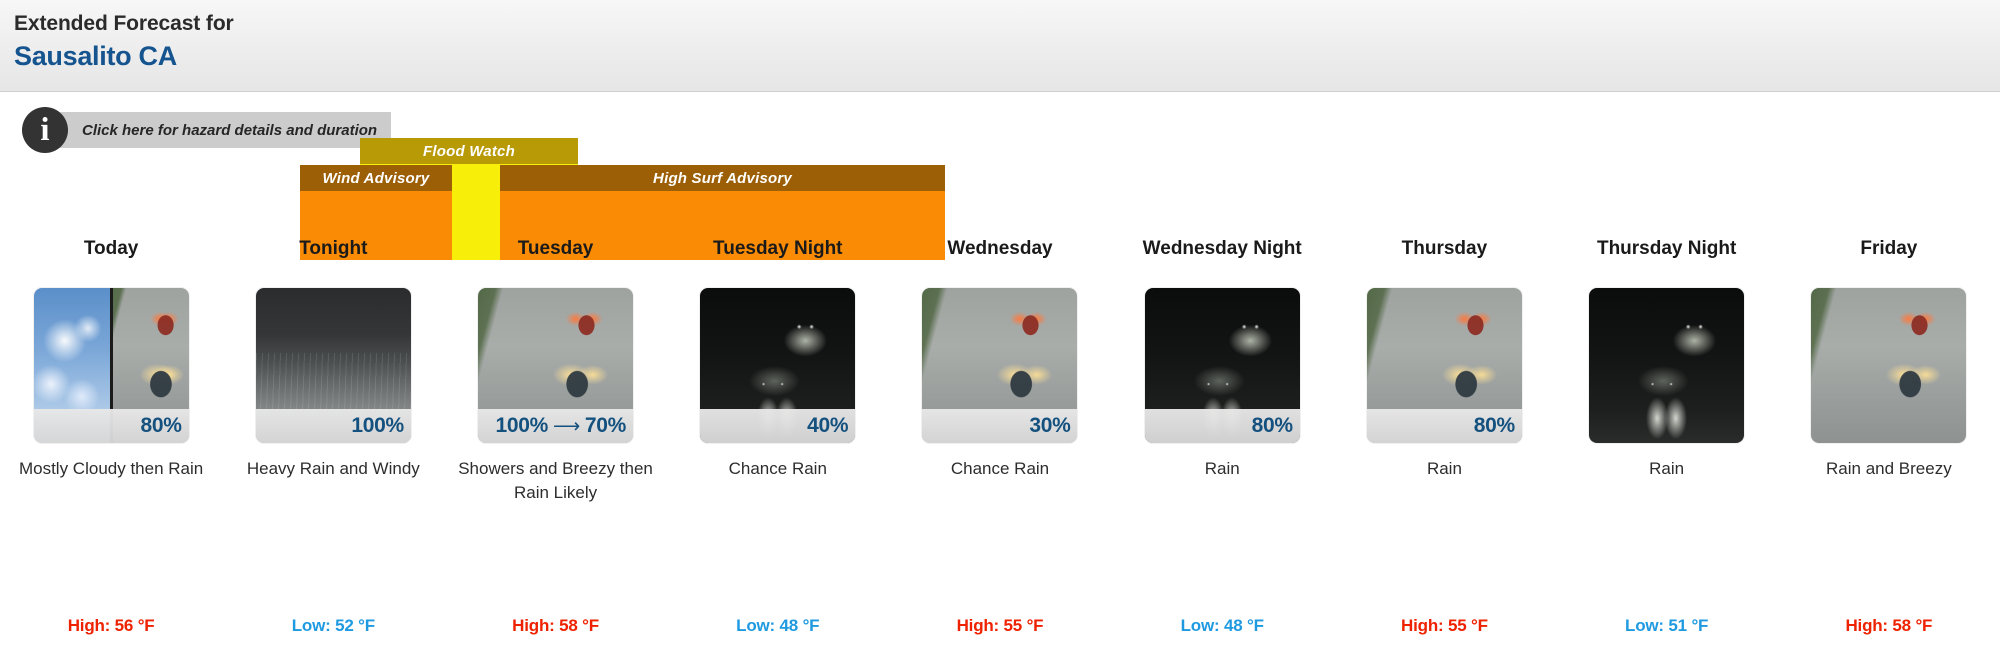 This screenshot has width=2000, height=668. What do you see at coordinates (778, 365) in the screenshot?
I see `chance-rain-night-icon: 40%` at bounding box center [778, 365].